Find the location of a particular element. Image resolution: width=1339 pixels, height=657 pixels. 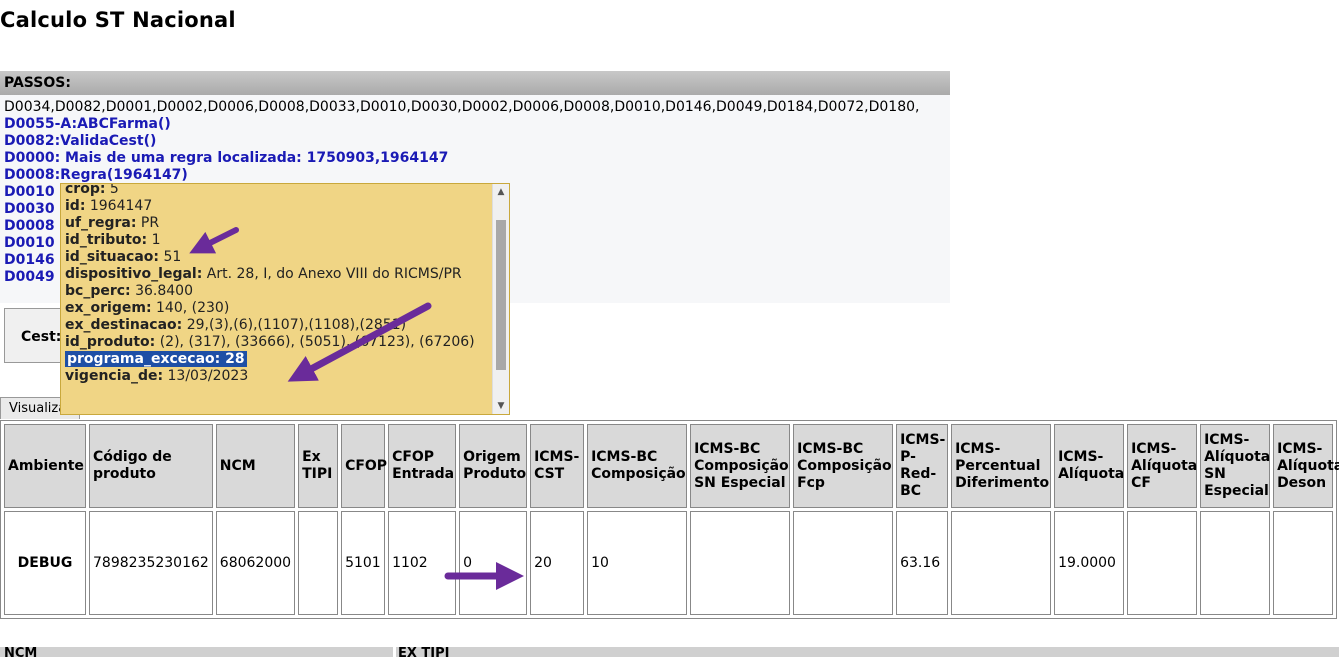

tooltip-value: 5 is located at coordinates (112, 190).